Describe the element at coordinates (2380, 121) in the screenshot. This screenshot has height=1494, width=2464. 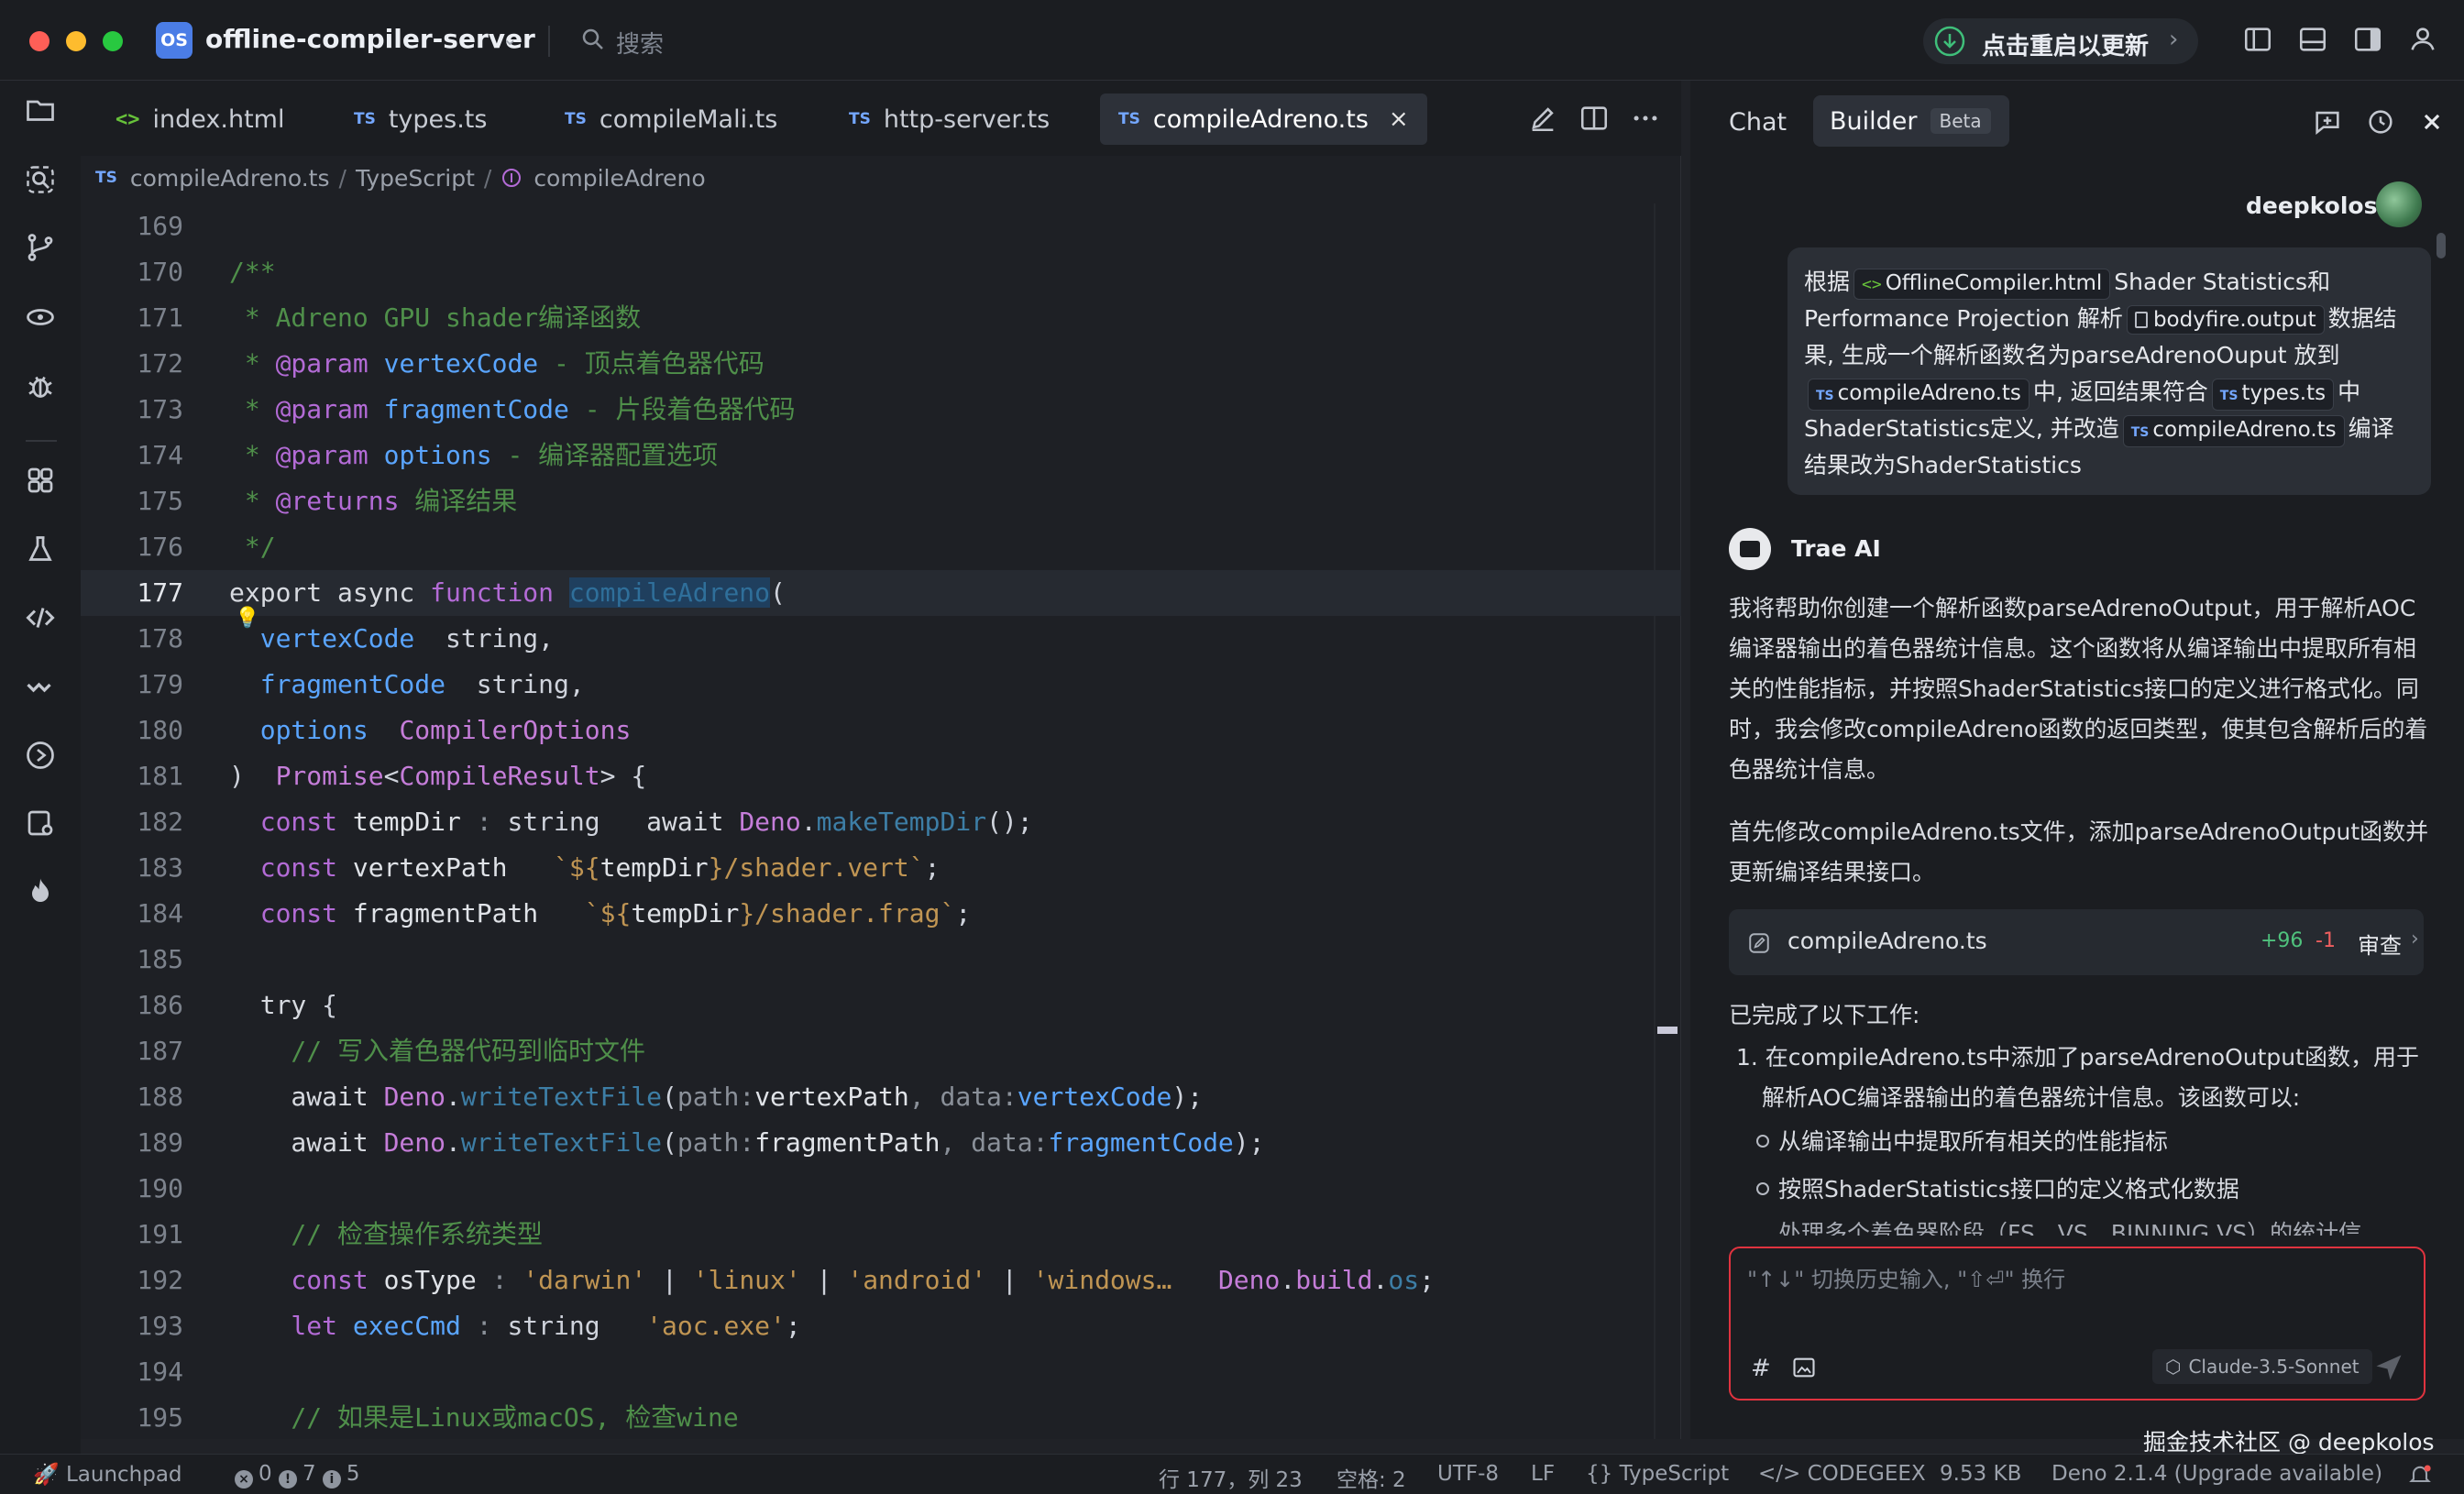
I see `history-icon` at that location.